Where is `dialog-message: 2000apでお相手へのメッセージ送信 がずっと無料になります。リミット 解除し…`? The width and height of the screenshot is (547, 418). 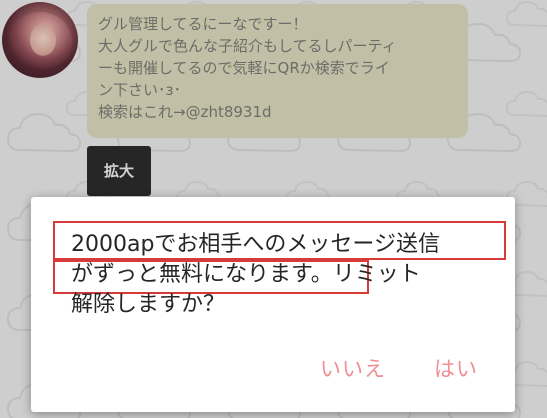 dialog-message: 2000apでお相手へのメッセージ送信 がずっと無料になります。リミット 解除し… is located at coordinates (255, 275).